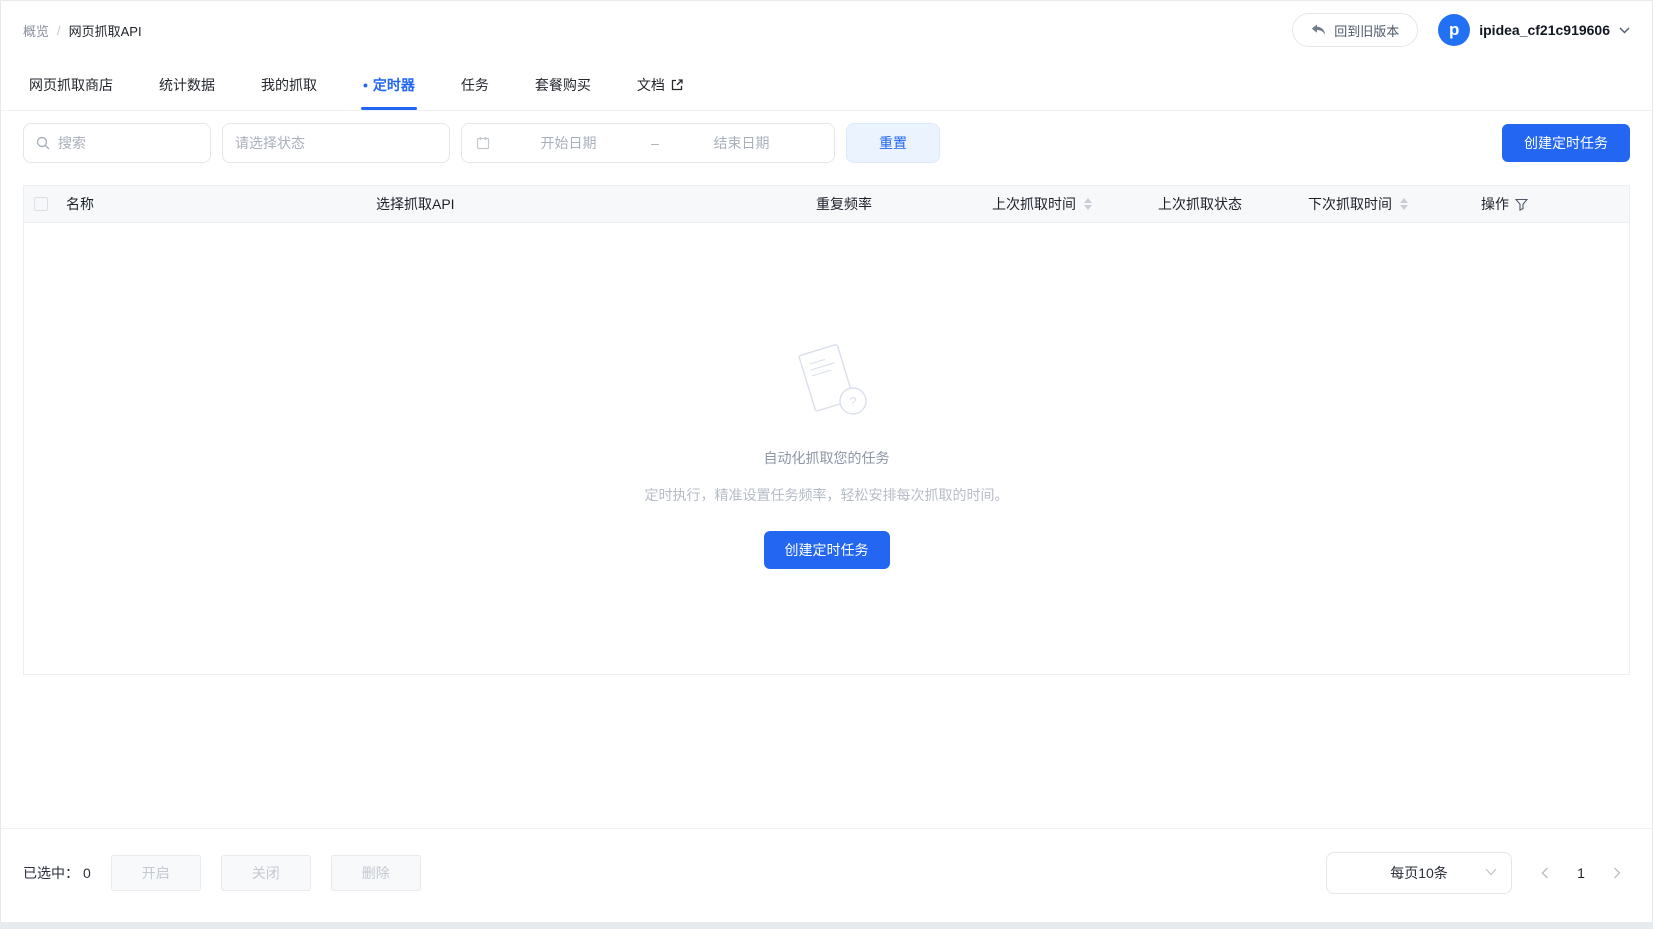  What do you see at coordinates (483, 143) in the screenshot?
I see `calendar-icon` at bounding box center [483, 143].